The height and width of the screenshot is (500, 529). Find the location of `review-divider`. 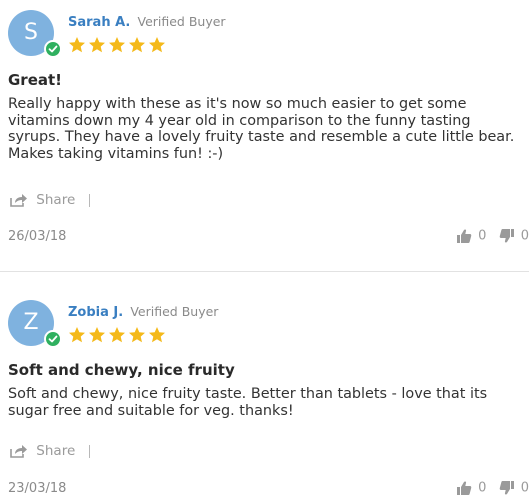

review-divider is located at coordinates (264, 271).